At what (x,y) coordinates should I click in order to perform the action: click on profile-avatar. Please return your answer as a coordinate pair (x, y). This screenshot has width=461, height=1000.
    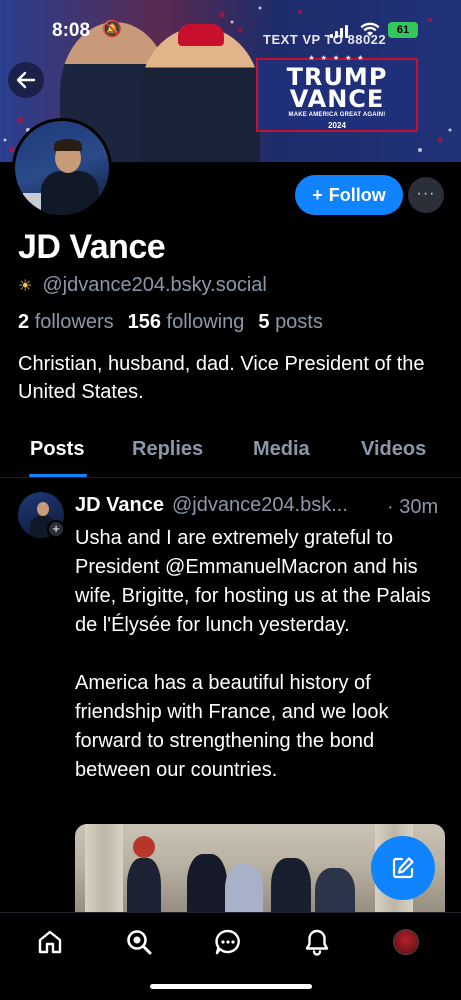
    Looking at the image, I should click on (62, 168).